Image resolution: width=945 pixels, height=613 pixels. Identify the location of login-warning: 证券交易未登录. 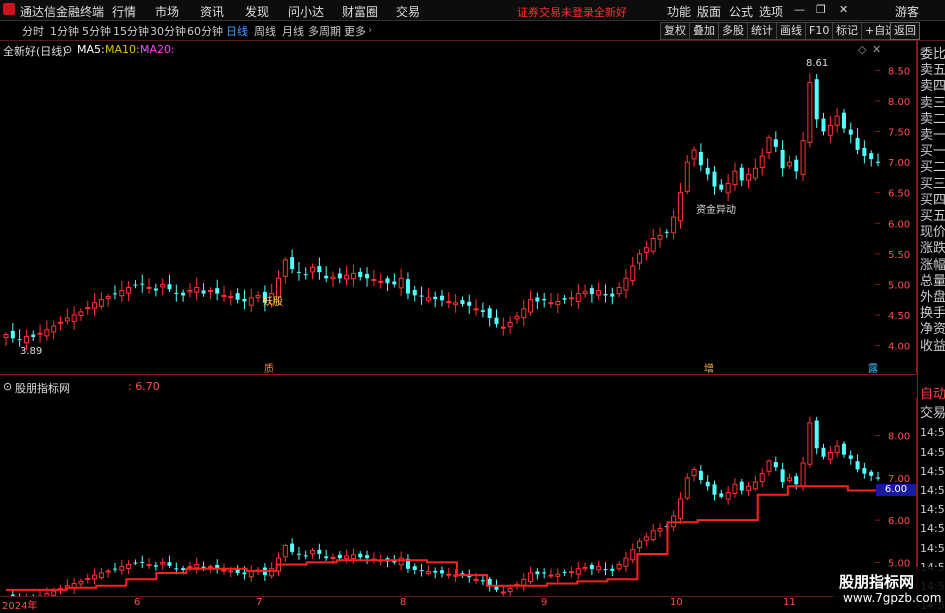
(555, 12).